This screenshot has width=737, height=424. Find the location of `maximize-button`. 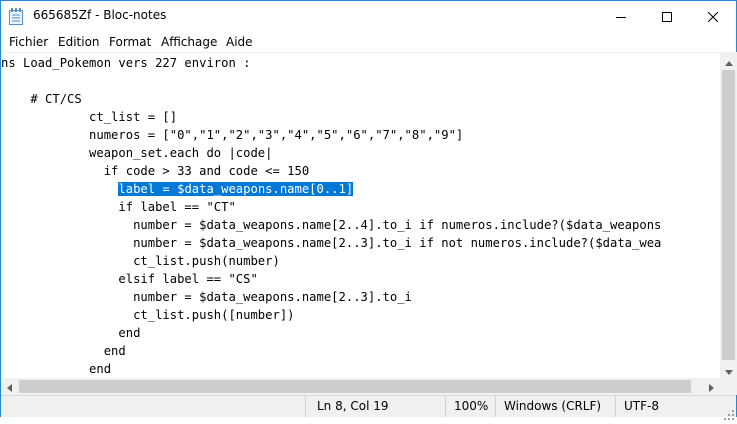

maximize-button is located at coordinates (667, 16).